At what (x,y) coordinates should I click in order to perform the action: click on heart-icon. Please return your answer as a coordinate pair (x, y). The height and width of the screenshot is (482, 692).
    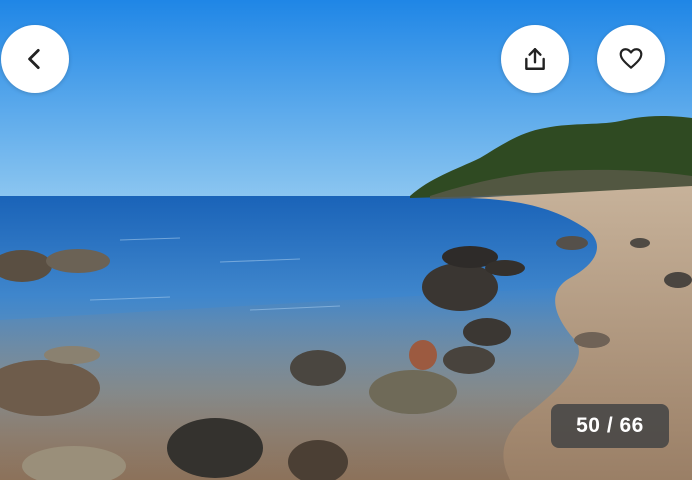
    Looking at the image, I should click on (631, 58).